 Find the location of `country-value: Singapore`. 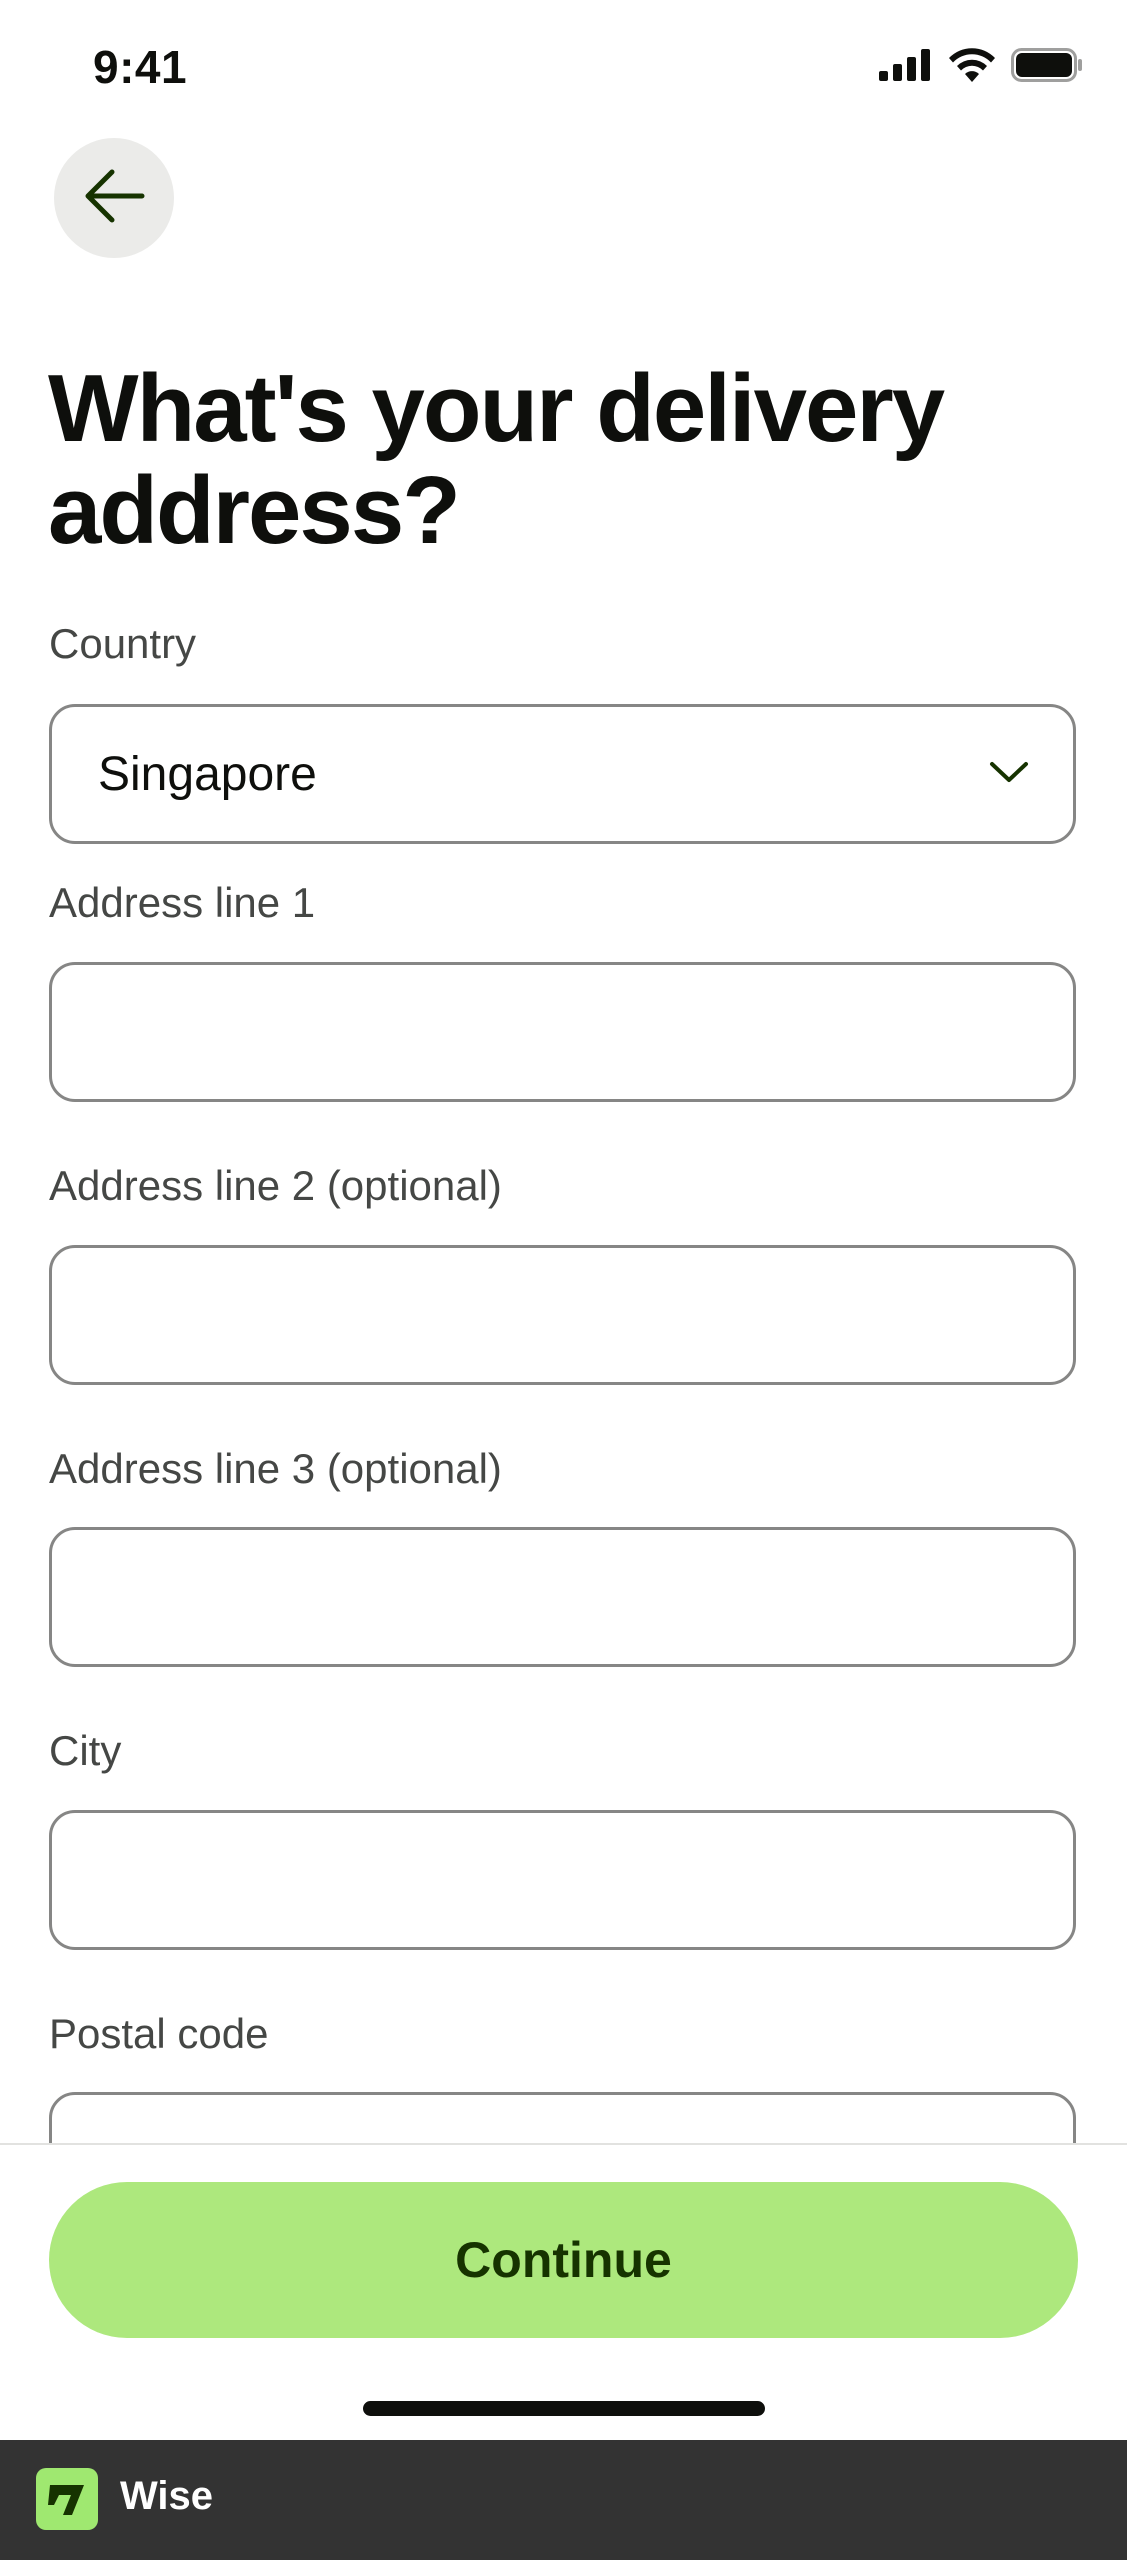

country-value: Singapore is located at coordinates (207, 774).